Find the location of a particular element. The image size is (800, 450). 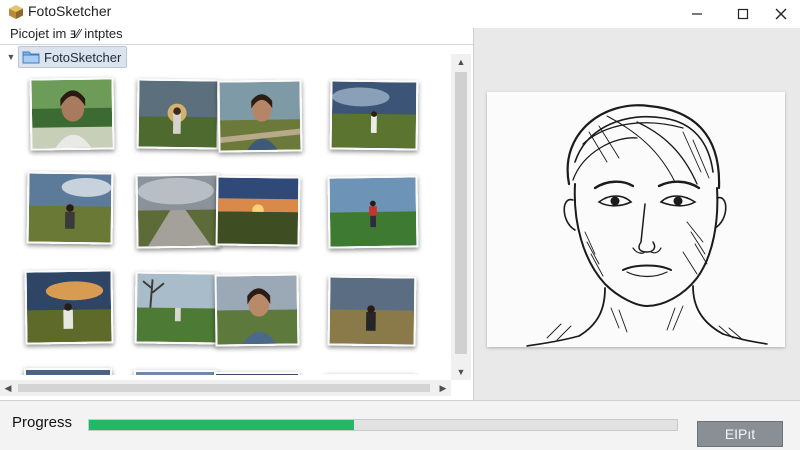

fotosketcher-app-icon is located at coordinates (16, 12).